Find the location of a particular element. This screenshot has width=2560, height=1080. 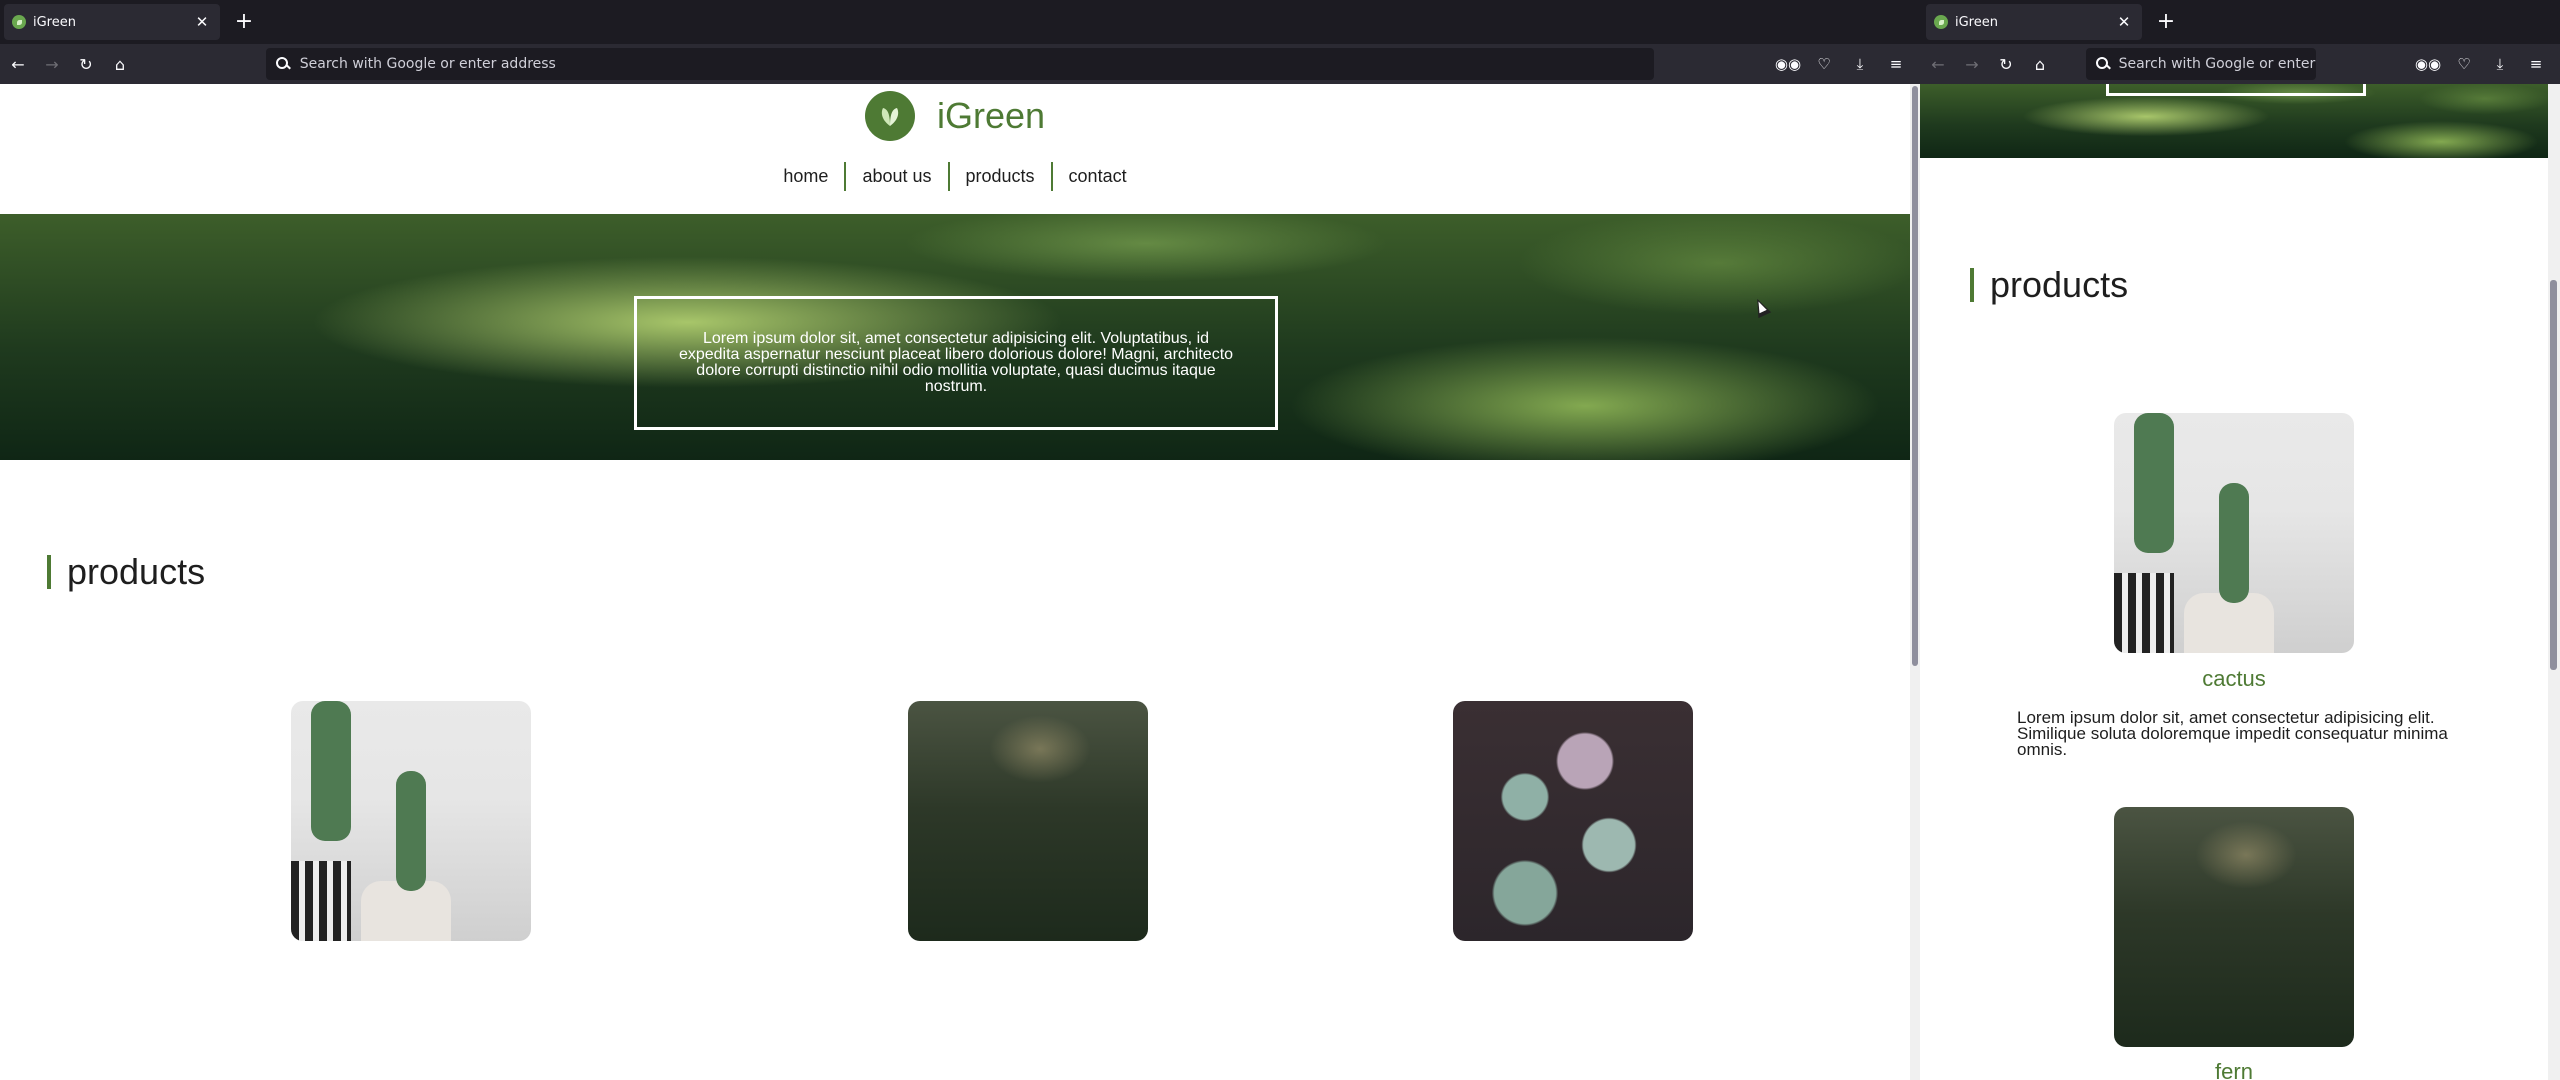

product-name-cactus: cactus is located at coordinates (2234, 678).